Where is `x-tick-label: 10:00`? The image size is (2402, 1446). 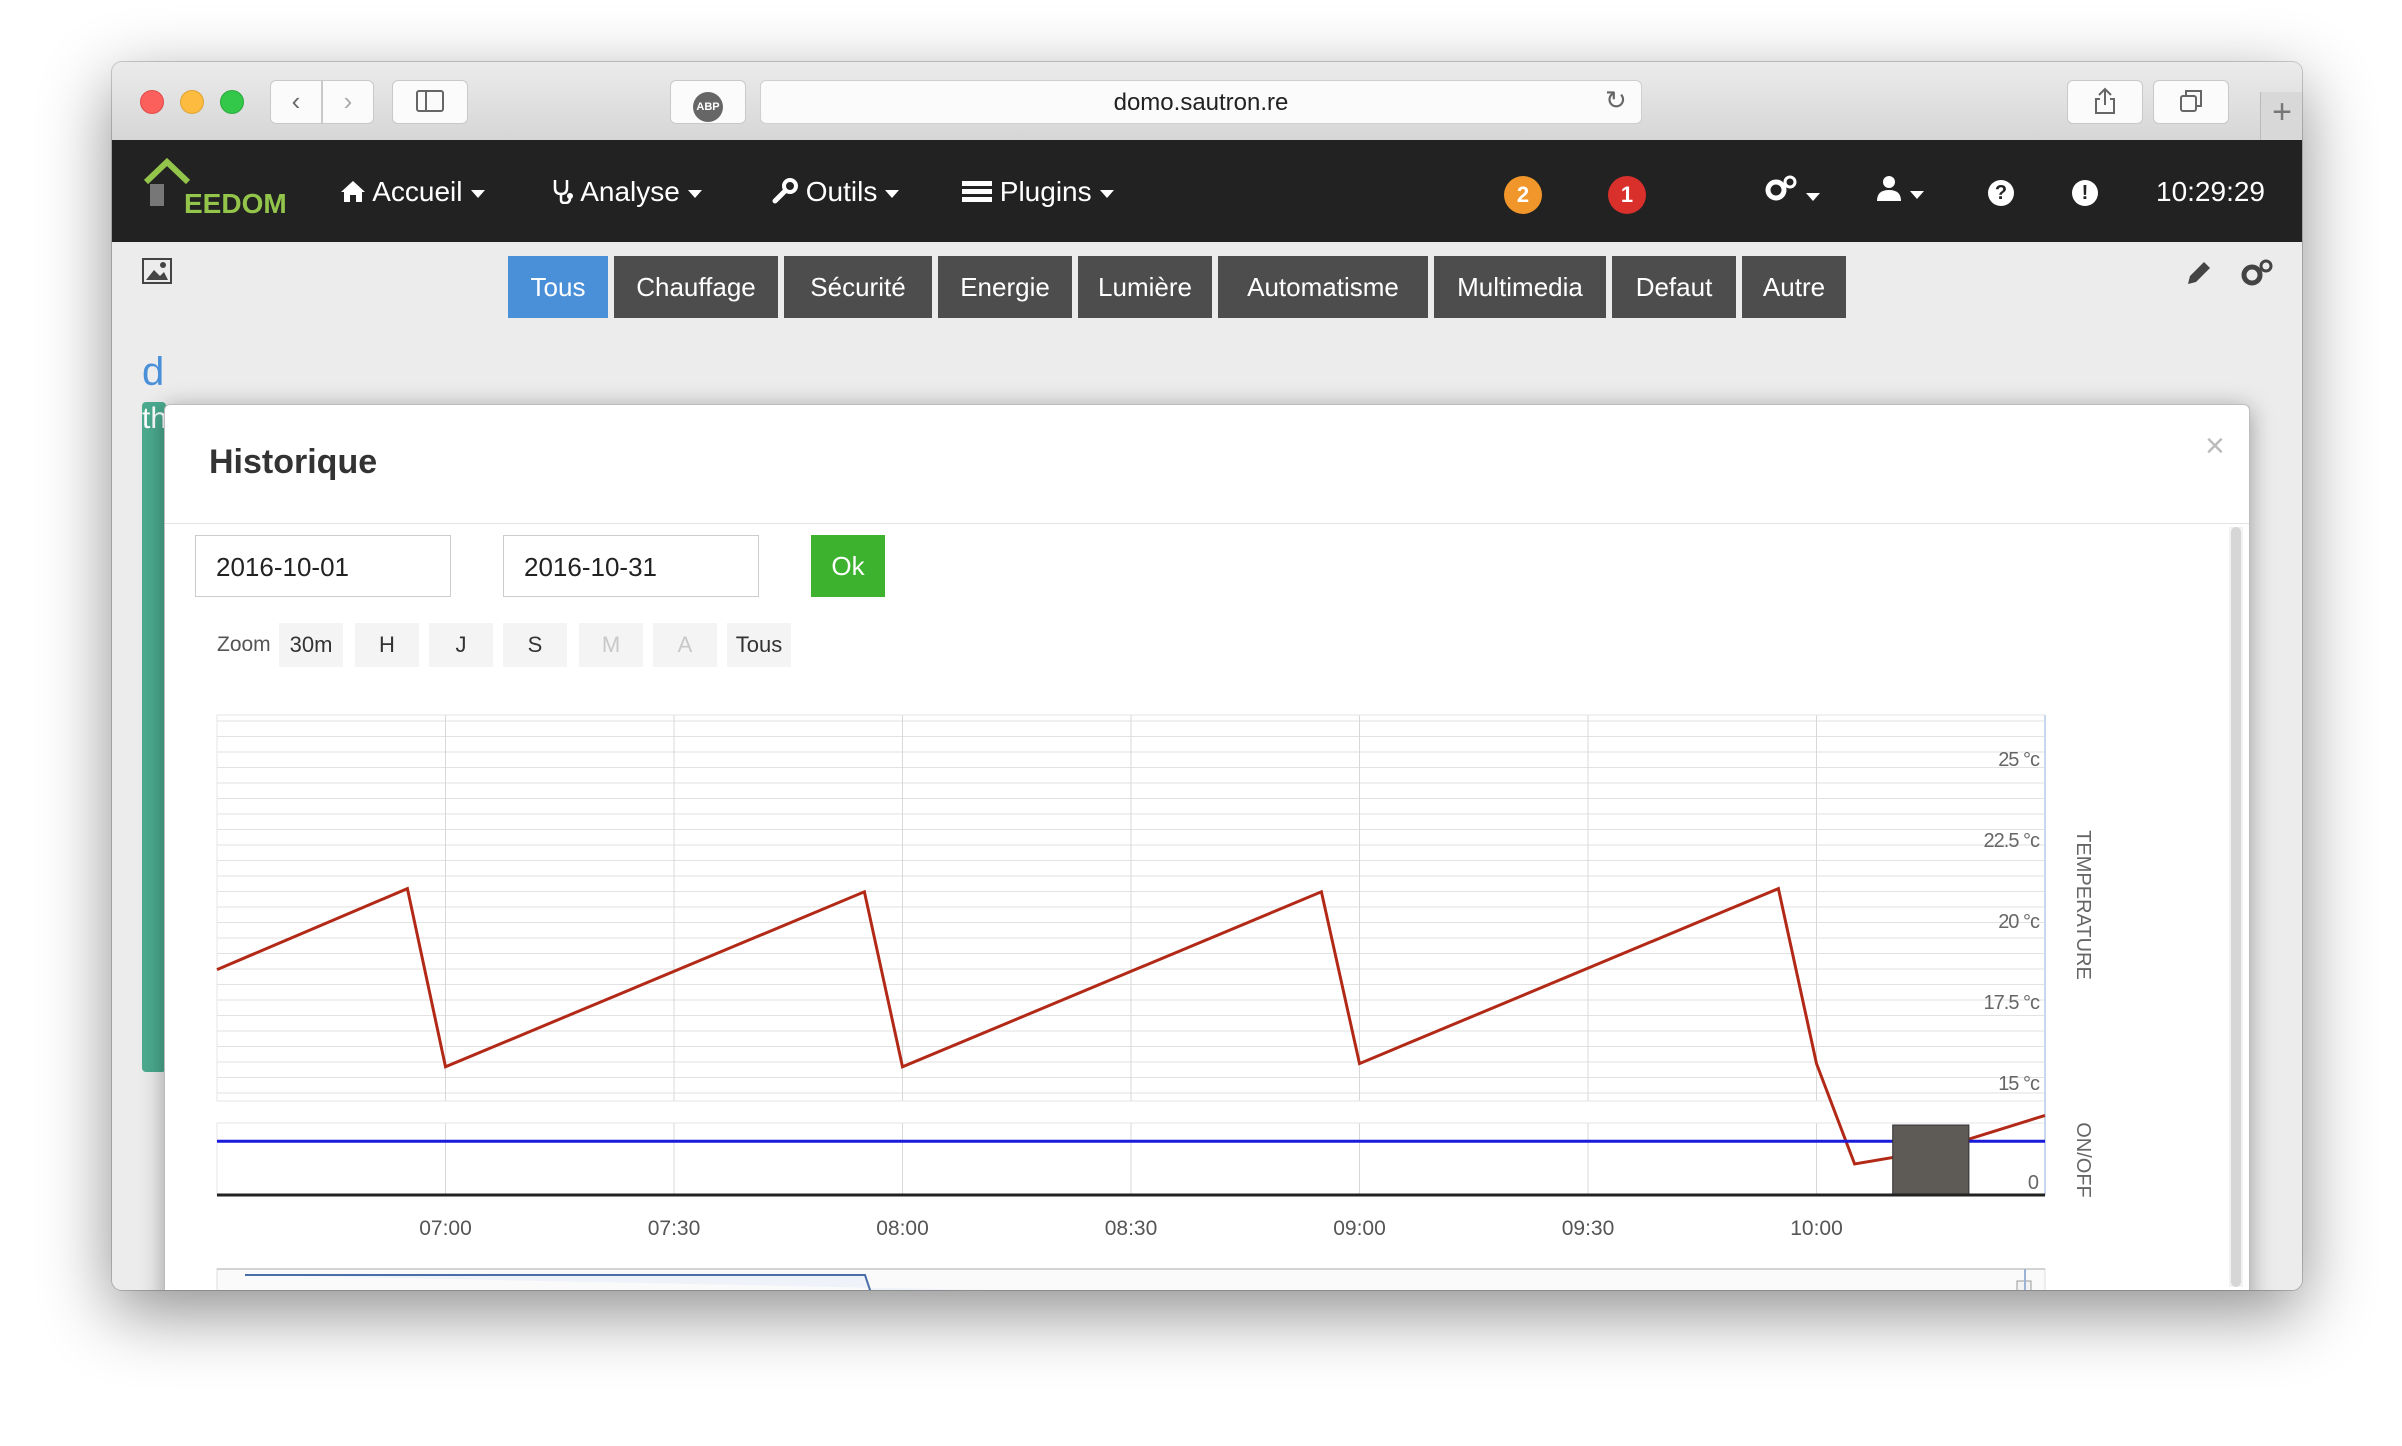 x-tick-label: 10:00 is located at coordinates (1816, 1228).